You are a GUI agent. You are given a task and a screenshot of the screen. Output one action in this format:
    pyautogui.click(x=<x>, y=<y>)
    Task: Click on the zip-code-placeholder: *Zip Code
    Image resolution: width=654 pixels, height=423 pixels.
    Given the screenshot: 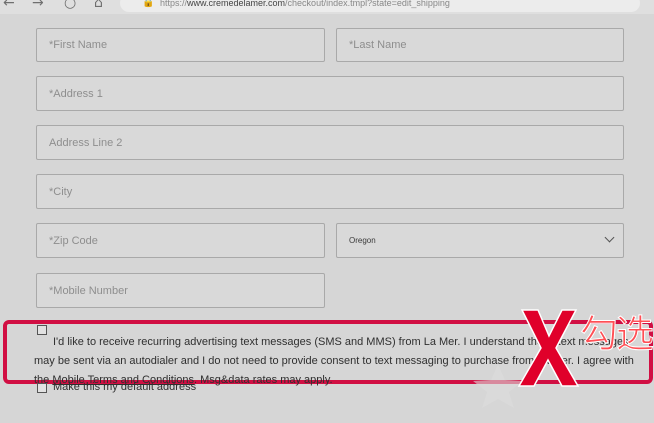 What is the action you would take?
    pyautogui.click(x=73, y=240)
    